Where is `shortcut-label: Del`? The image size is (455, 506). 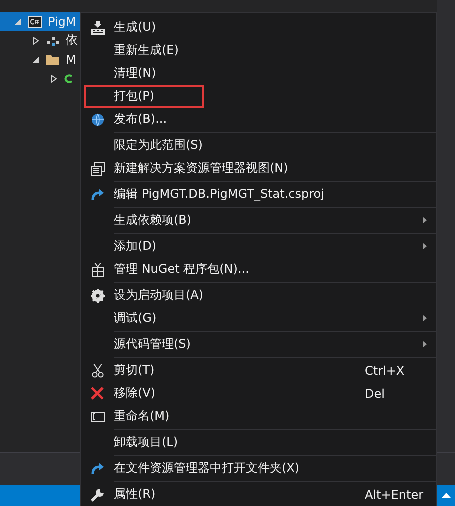
shortcut-label: Del is located at coordinates (375, 393).